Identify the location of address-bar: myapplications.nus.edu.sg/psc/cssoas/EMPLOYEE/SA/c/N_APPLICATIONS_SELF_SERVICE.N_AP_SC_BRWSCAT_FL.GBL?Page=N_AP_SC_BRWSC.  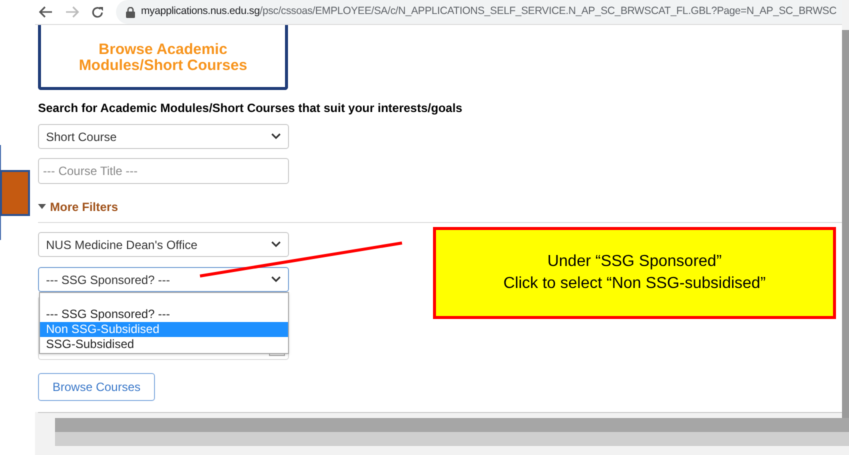
(479, 12).